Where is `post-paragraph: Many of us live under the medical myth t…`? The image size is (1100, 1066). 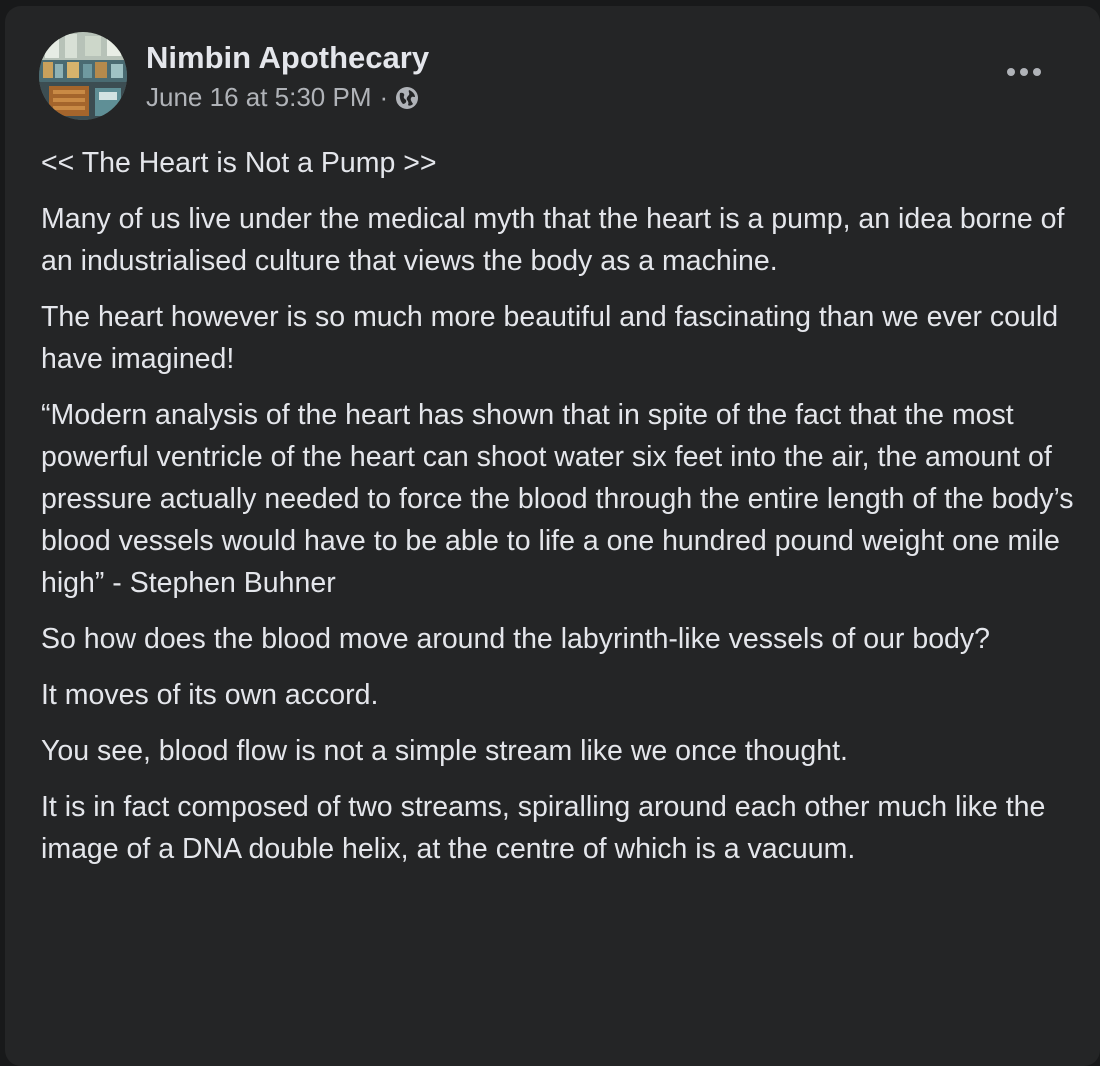
post-paragraph: Many of us live under the medical myth t… is located at coordinates (553, 240).